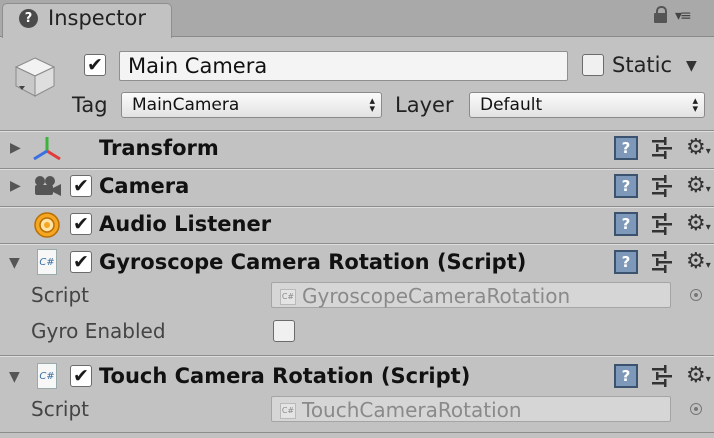 Image resolution: width=714 pixels, height=438 pixels. Describe the element at coordinates (424, 105) in the screenshot. I see `layer-label: Layer` at that location.